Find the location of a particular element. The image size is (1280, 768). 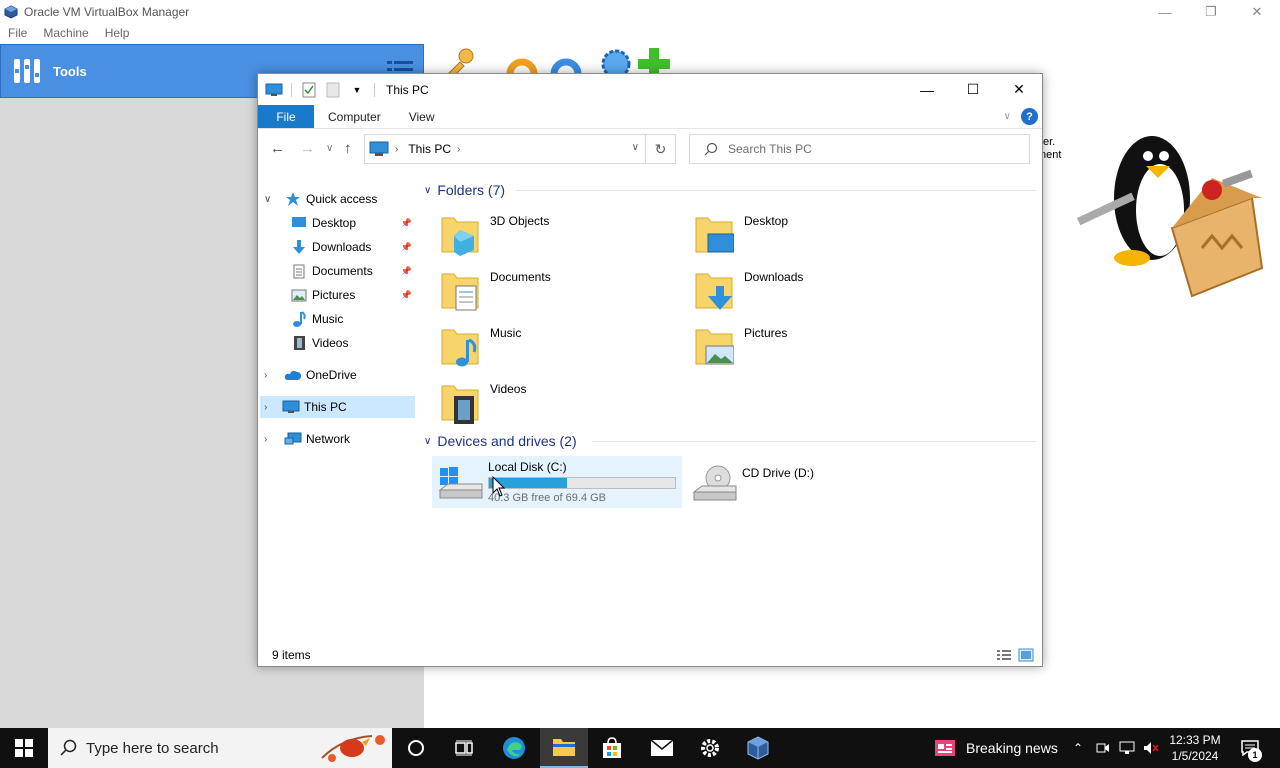

vbox-minimize-button: — is located at coordinates (1165, 12).